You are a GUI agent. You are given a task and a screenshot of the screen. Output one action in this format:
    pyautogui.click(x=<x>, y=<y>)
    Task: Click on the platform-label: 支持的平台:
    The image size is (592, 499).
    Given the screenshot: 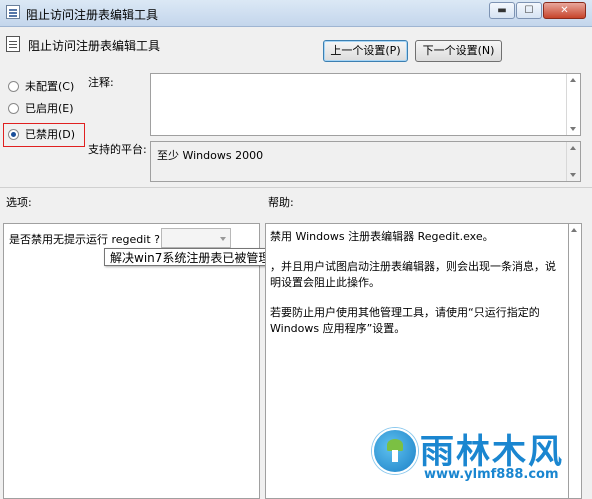 What is the action you would take?
    pyautogui.click(x=117, y=149)
    